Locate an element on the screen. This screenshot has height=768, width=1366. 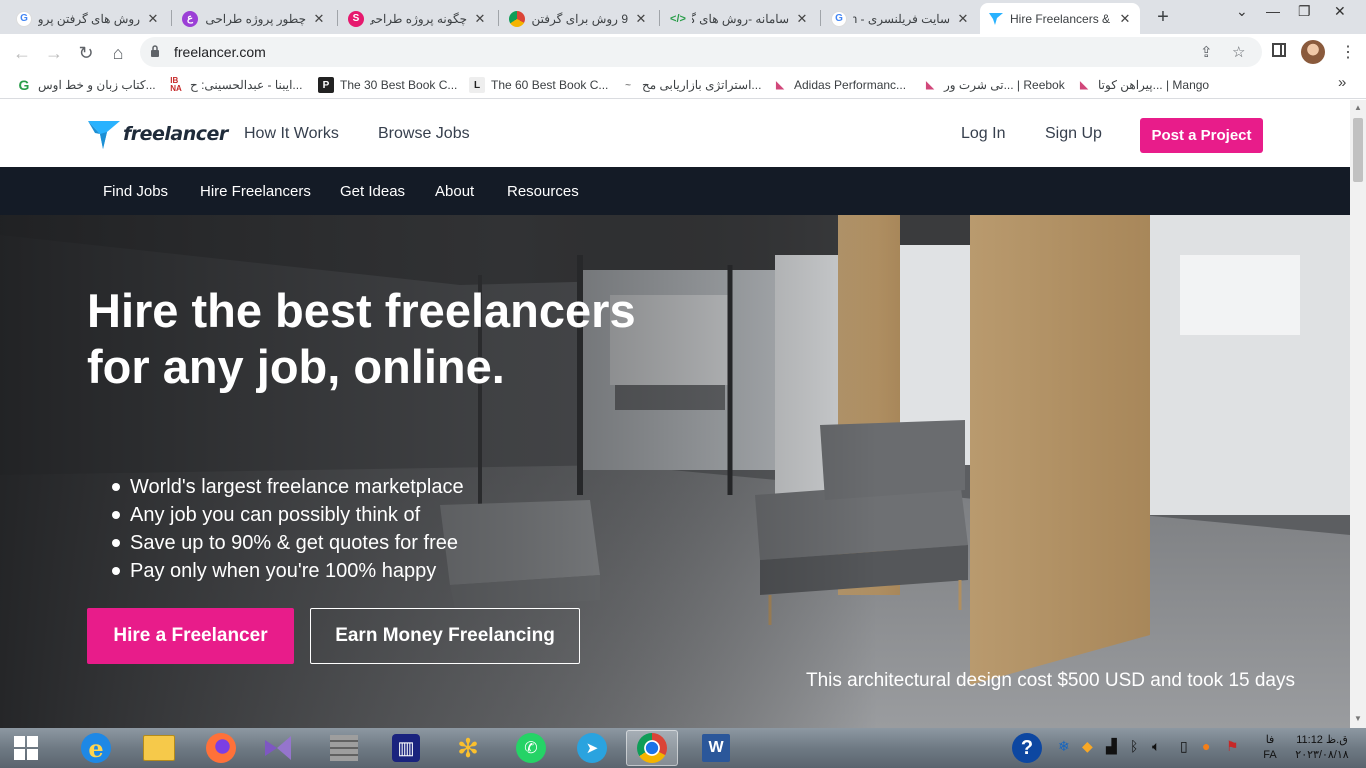
taskbar-app-grid is located at coordinates (344, 748).